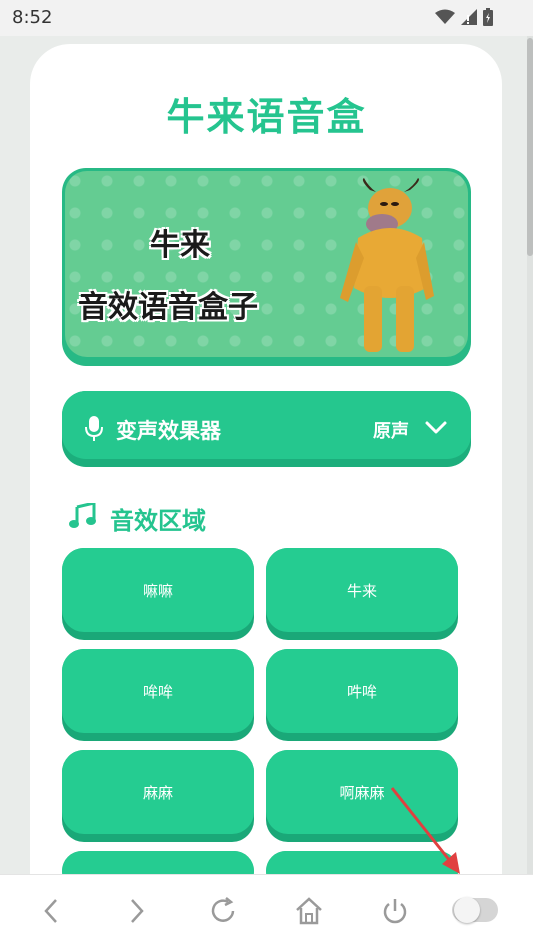  I want to click on back-icon, so click(51, 911).